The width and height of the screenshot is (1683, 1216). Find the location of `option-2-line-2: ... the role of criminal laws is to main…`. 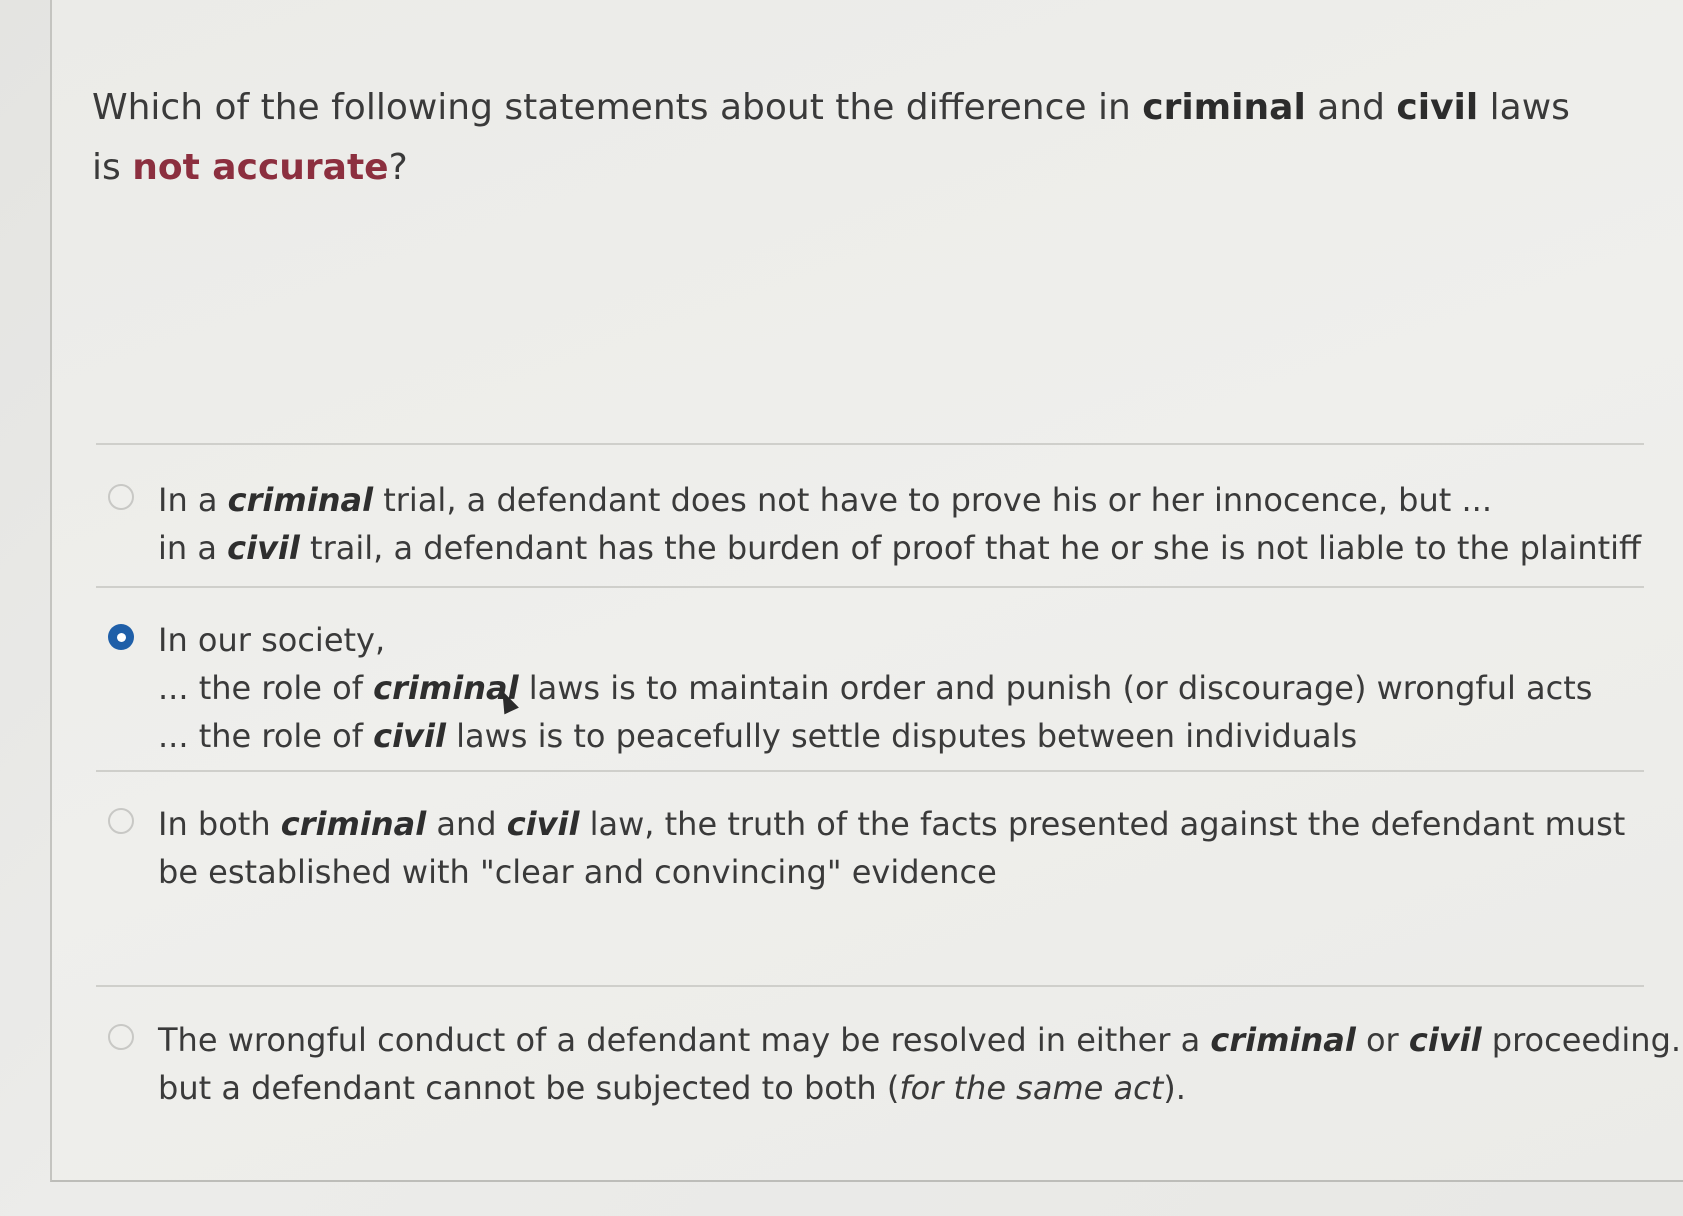

option-2-line-2: ... the role of criminal laws is to main… is located at coordinates (878, 688).